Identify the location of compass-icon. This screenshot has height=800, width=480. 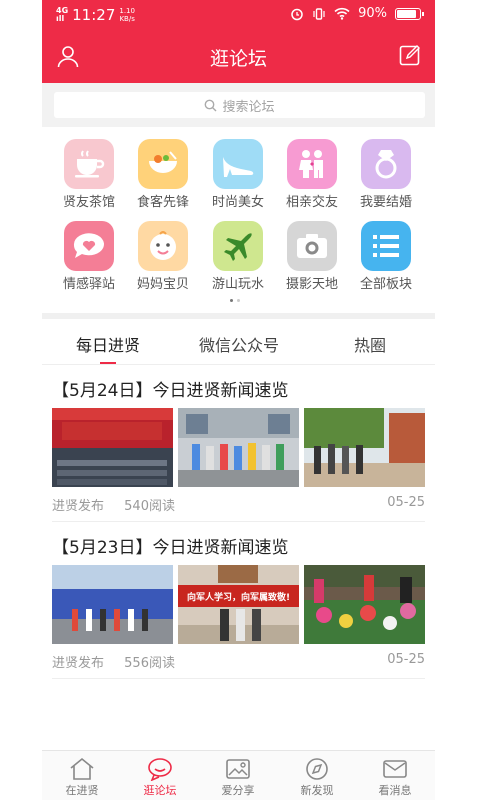
(317, 769).